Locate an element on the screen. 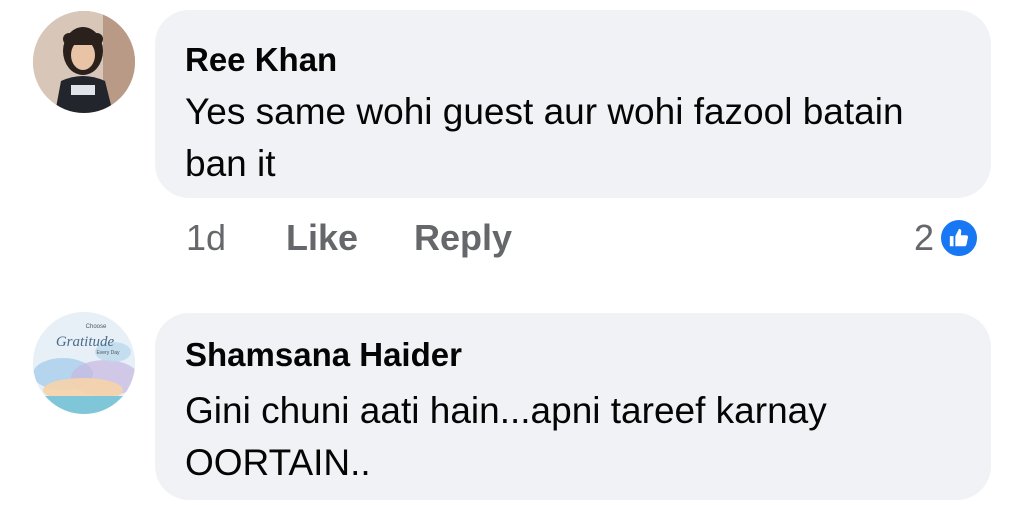 The width and height of the screenshot is (1024, 505). reaction-count: 2 is located at coordinates (924, 237).